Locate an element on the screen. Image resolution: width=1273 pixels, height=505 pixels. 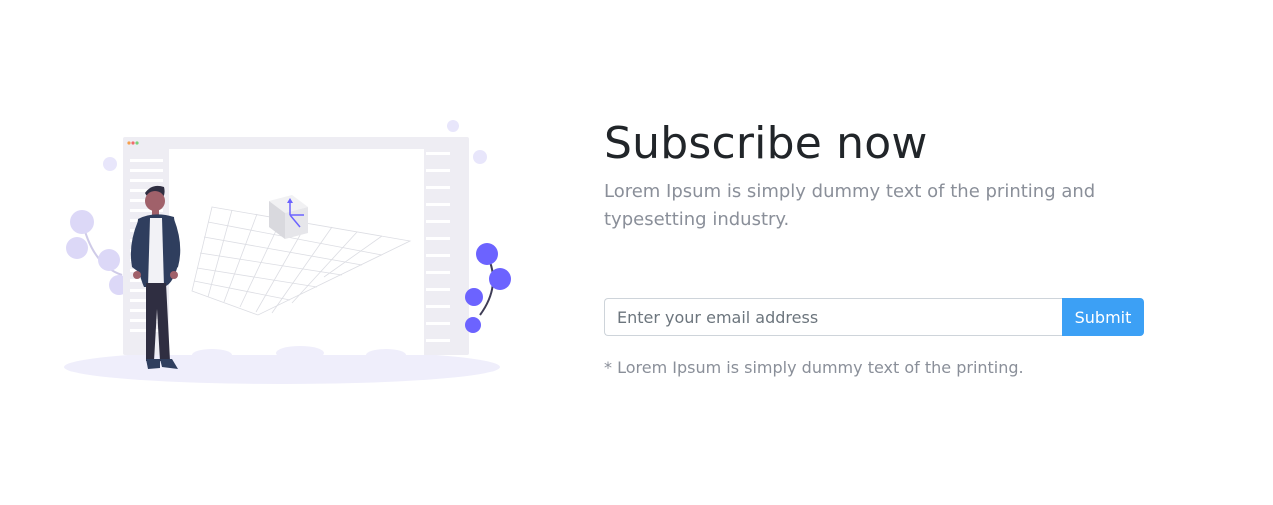
email-field is located at coordinates (833, 317).